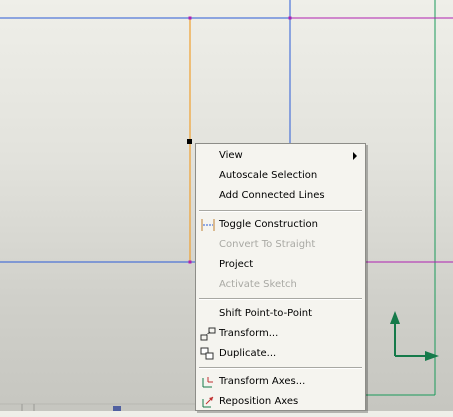 The image size is (453, 417). I want to click on menu-item-view: View, so click(280, 156).